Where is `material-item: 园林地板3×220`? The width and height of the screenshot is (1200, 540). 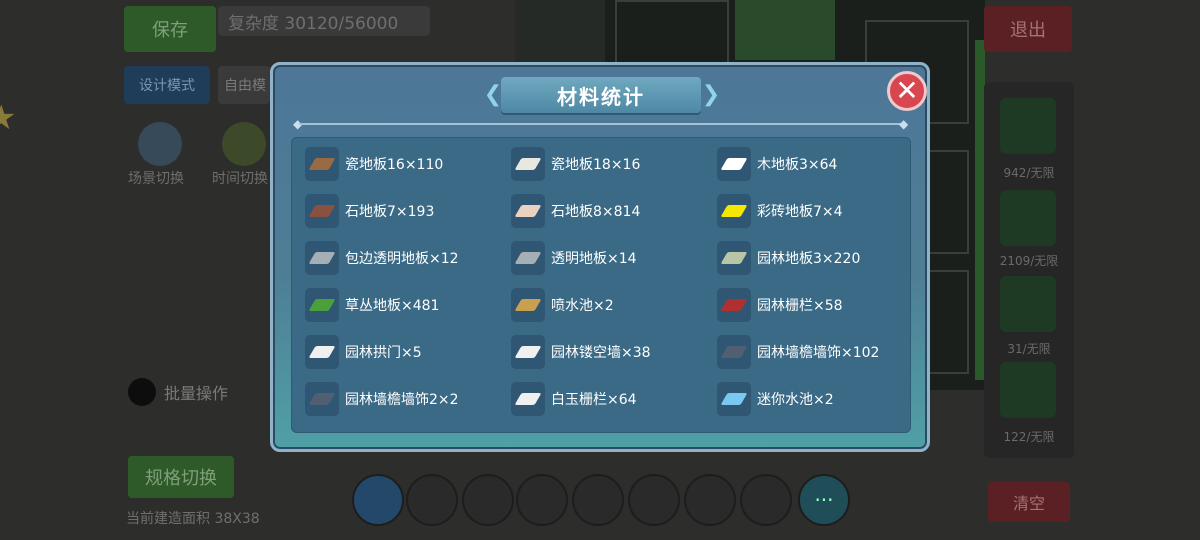
material-item: 园林地板3×220 is located at coordinates (788, 258).